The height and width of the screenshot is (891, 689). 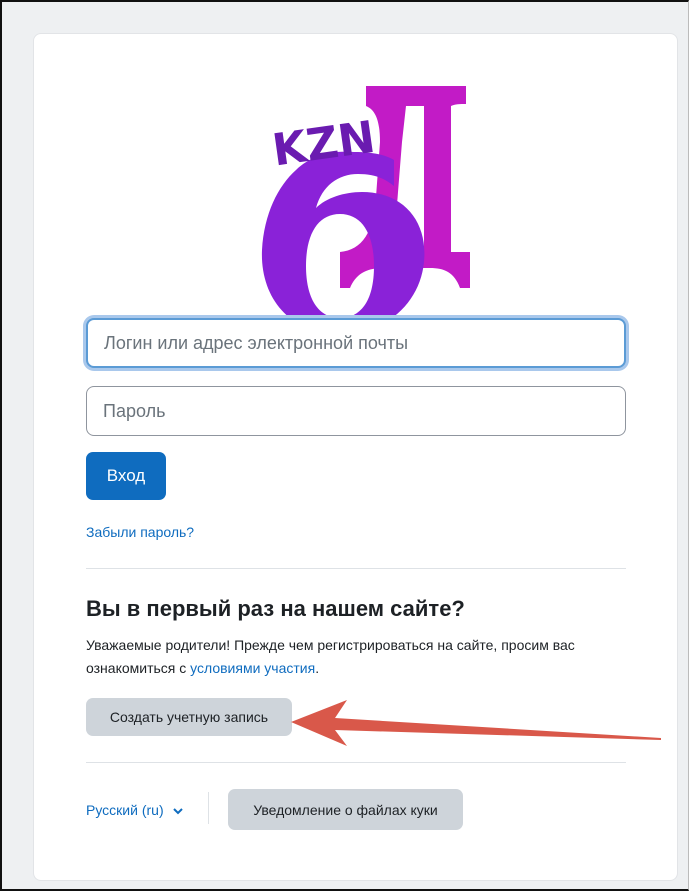 What do you see at coordinates (208, 808) in the screenshot?
I see `vertical-divider` at bounding box center [208, 808].